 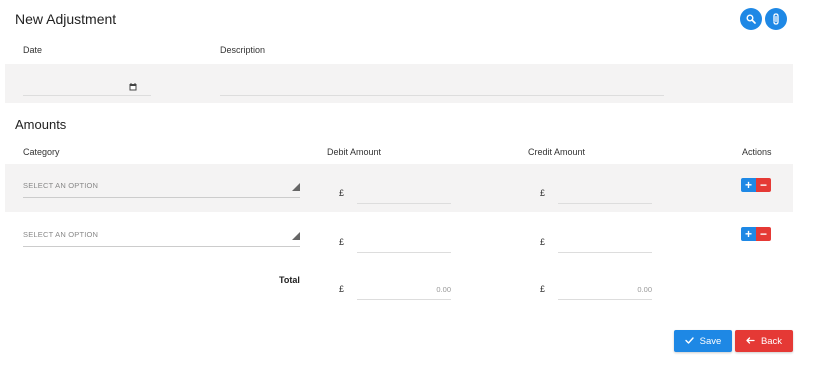 What do you see at coordinates (243, 50) in the screenshot?
I see `description-label: Description` at bounding box center [243, 50].